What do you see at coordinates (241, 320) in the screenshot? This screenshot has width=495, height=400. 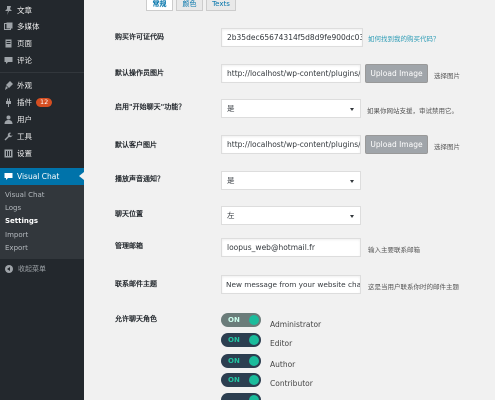 I see `toggle-administrator: ON` at bounding box center [241, 320].